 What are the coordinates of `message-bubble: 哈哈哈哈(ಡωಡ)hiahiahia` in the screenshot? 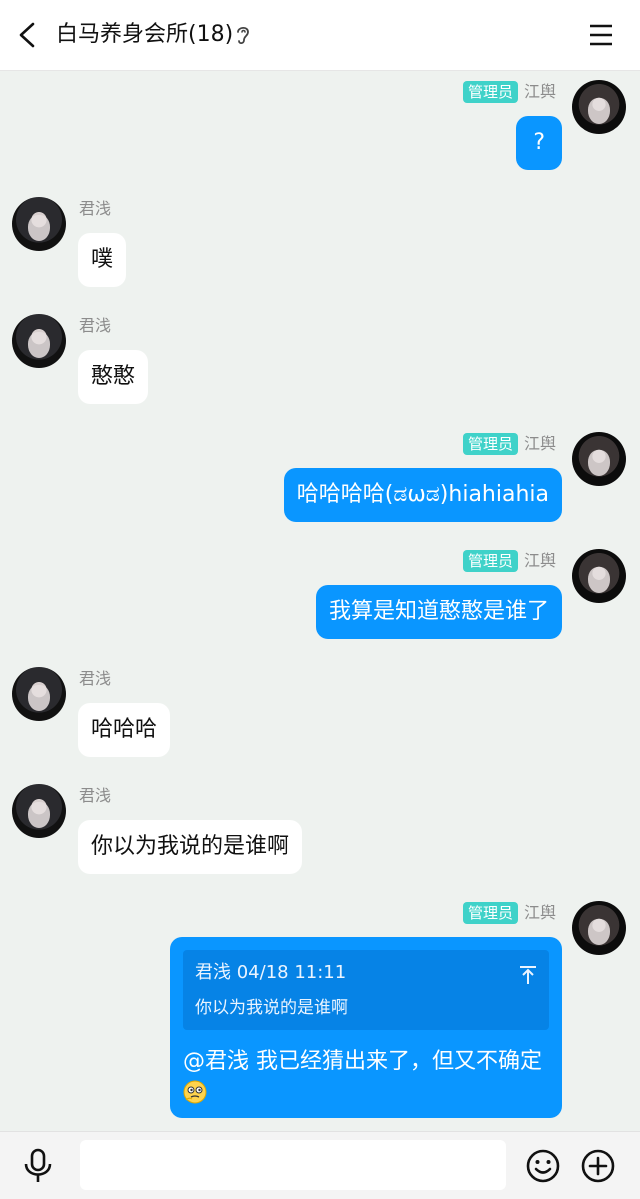 It's located at (422, 495).